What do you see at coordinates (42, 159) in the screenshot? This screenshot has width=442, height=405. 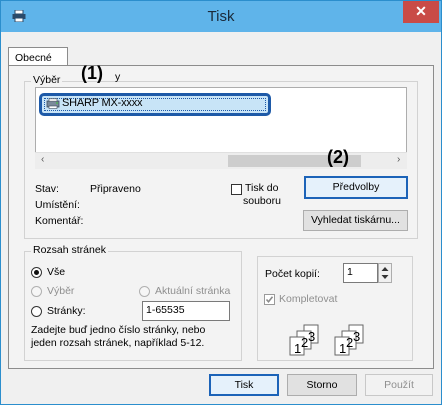 I see `scroll-left-icon: ‹` at bounding box center [42, 159].